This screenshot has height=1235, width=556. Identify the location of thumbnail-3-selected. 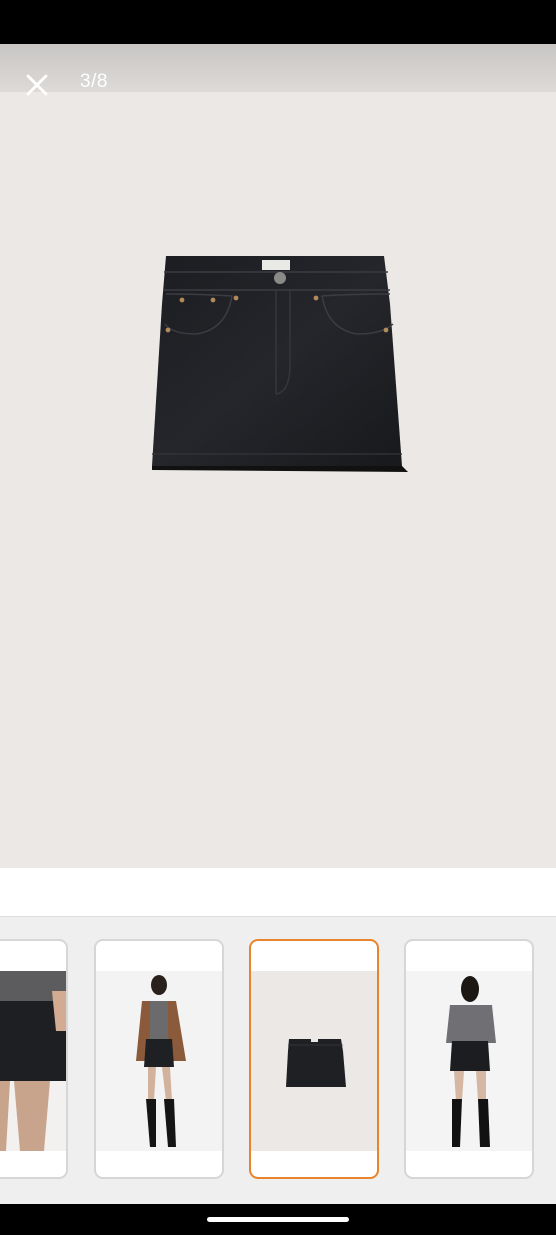
(314, 1059).